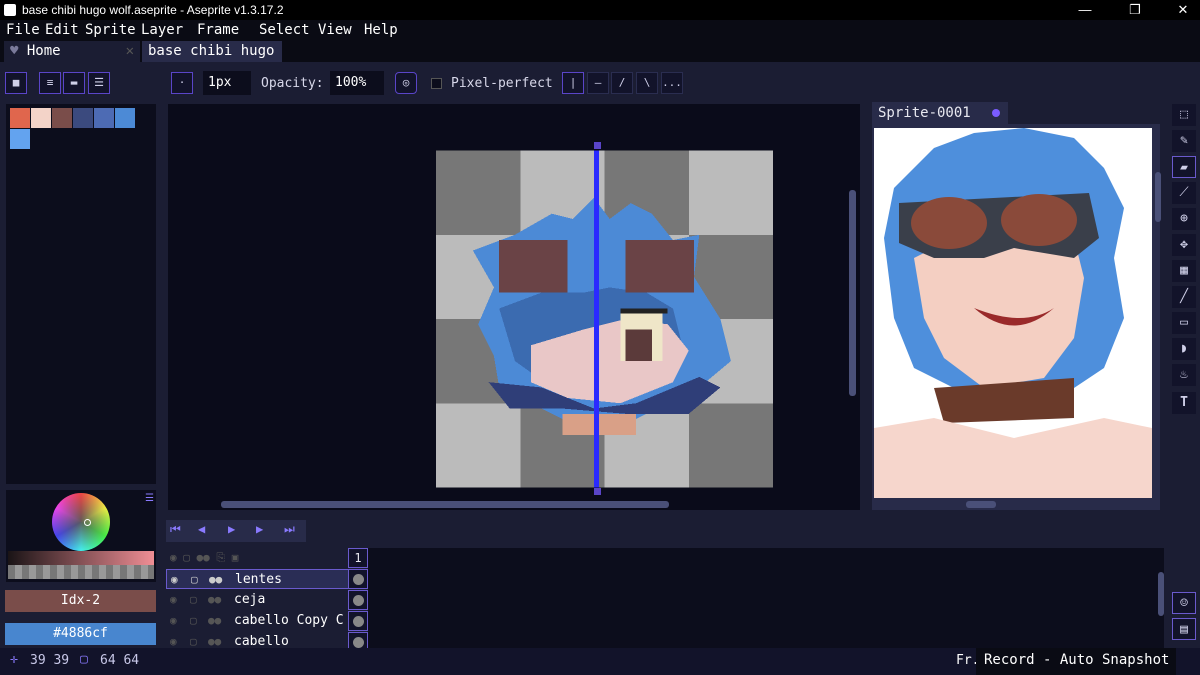  Describe the element at coordinates (1085, 10) in the screenshot. I see `minimize-button: —` at that location.